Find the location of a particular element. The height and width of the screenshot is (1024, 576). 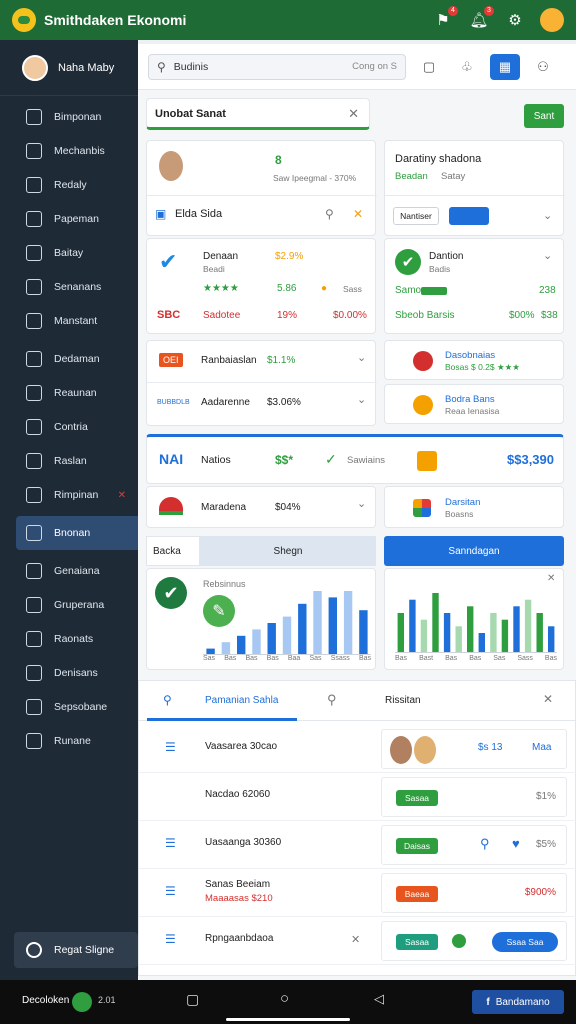

bell-icon: 🔔︎ 3 is located at coordinates (481, 18).